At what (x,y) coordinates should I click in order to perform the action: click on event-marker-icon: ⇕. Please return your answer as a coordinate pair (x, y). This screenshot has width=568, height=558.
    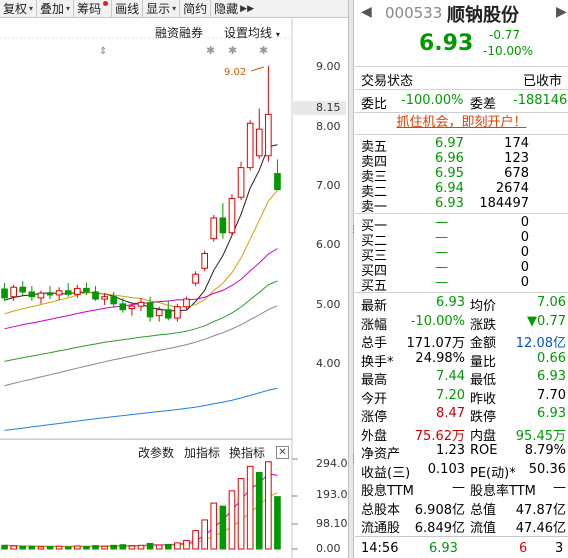
    Looking at the image, I should click on (103, 51).